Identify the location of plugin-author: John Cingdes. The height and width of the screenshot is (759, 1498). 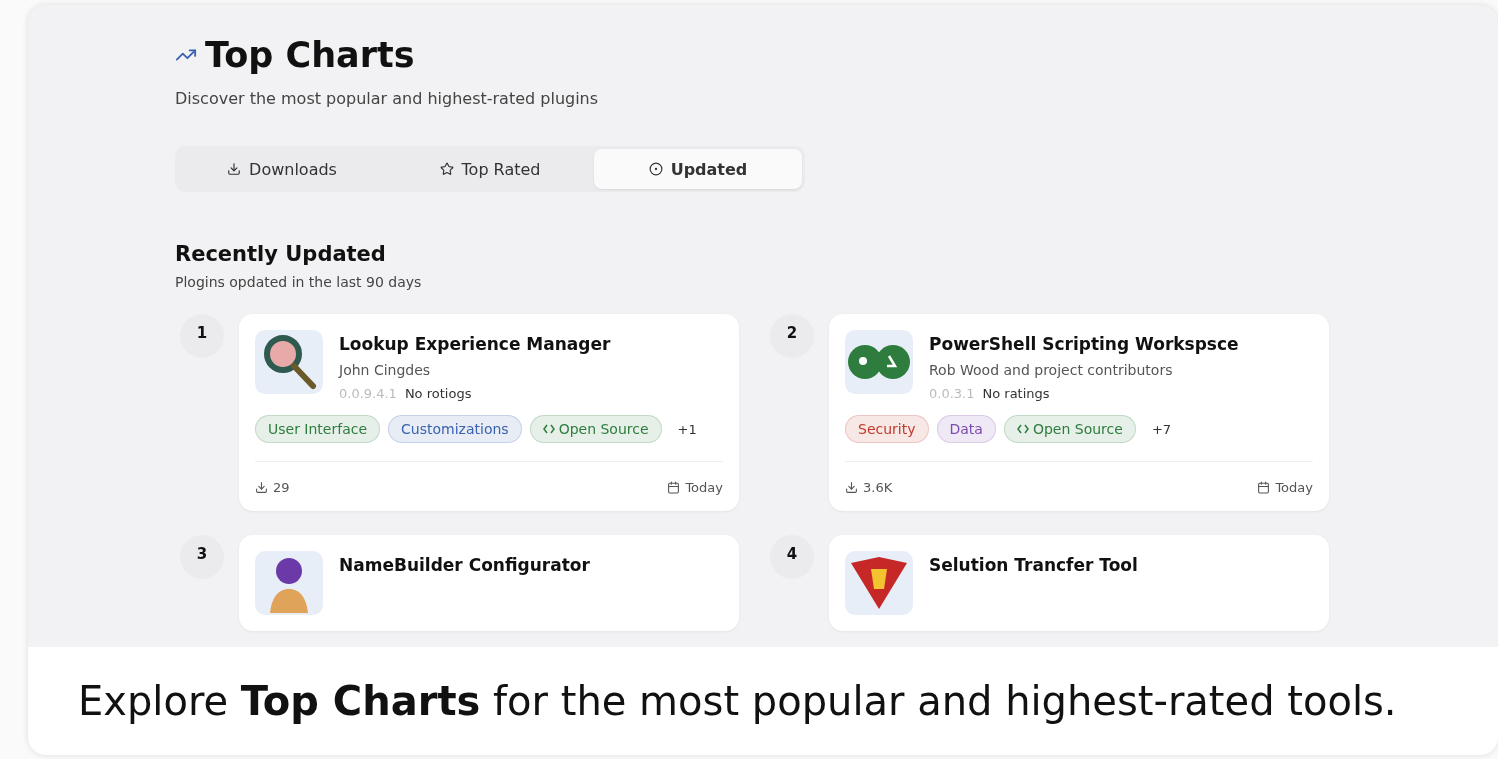
(385, 370).